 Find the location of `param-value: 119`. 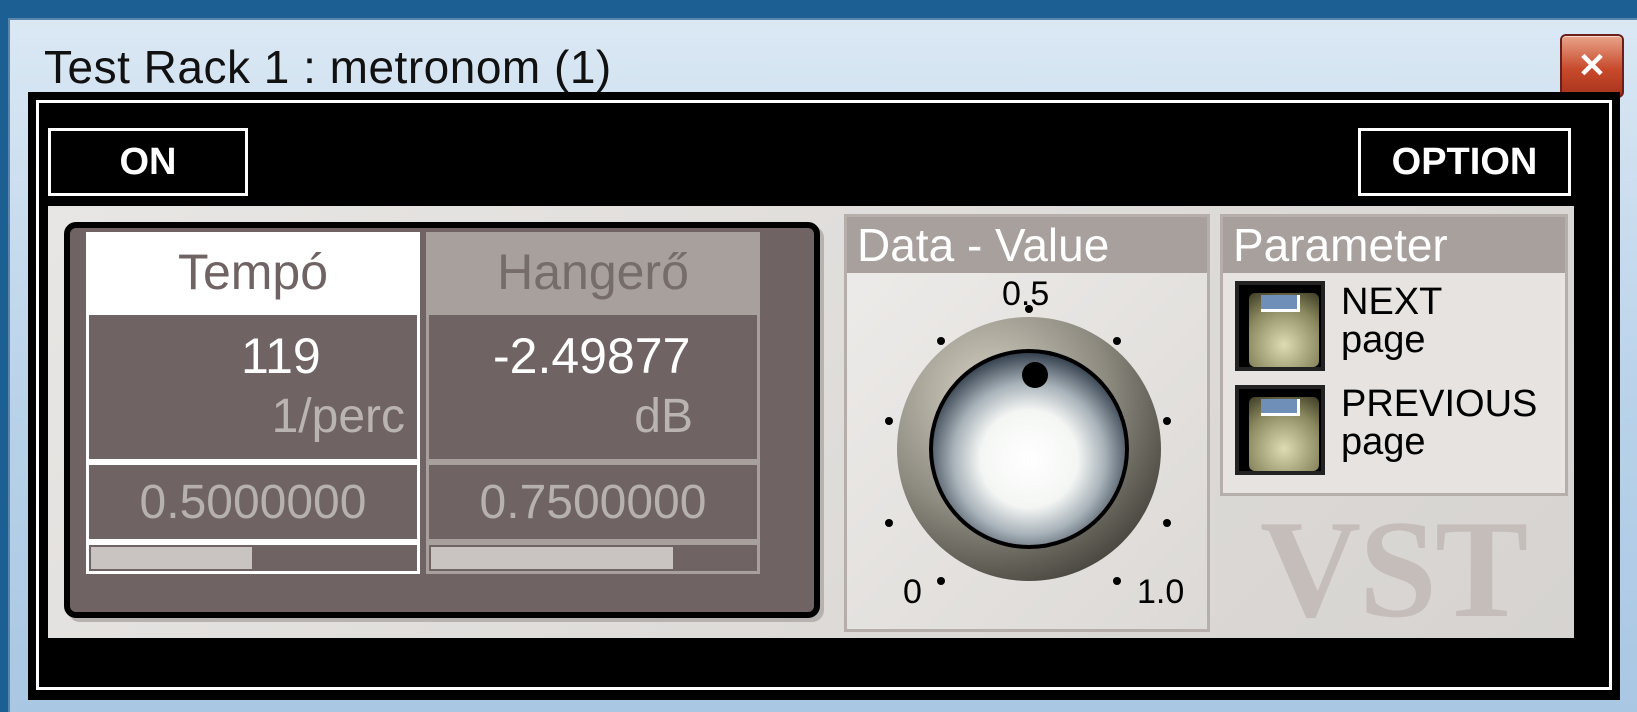

param-value: 119 is located at coordinates (281, 356).